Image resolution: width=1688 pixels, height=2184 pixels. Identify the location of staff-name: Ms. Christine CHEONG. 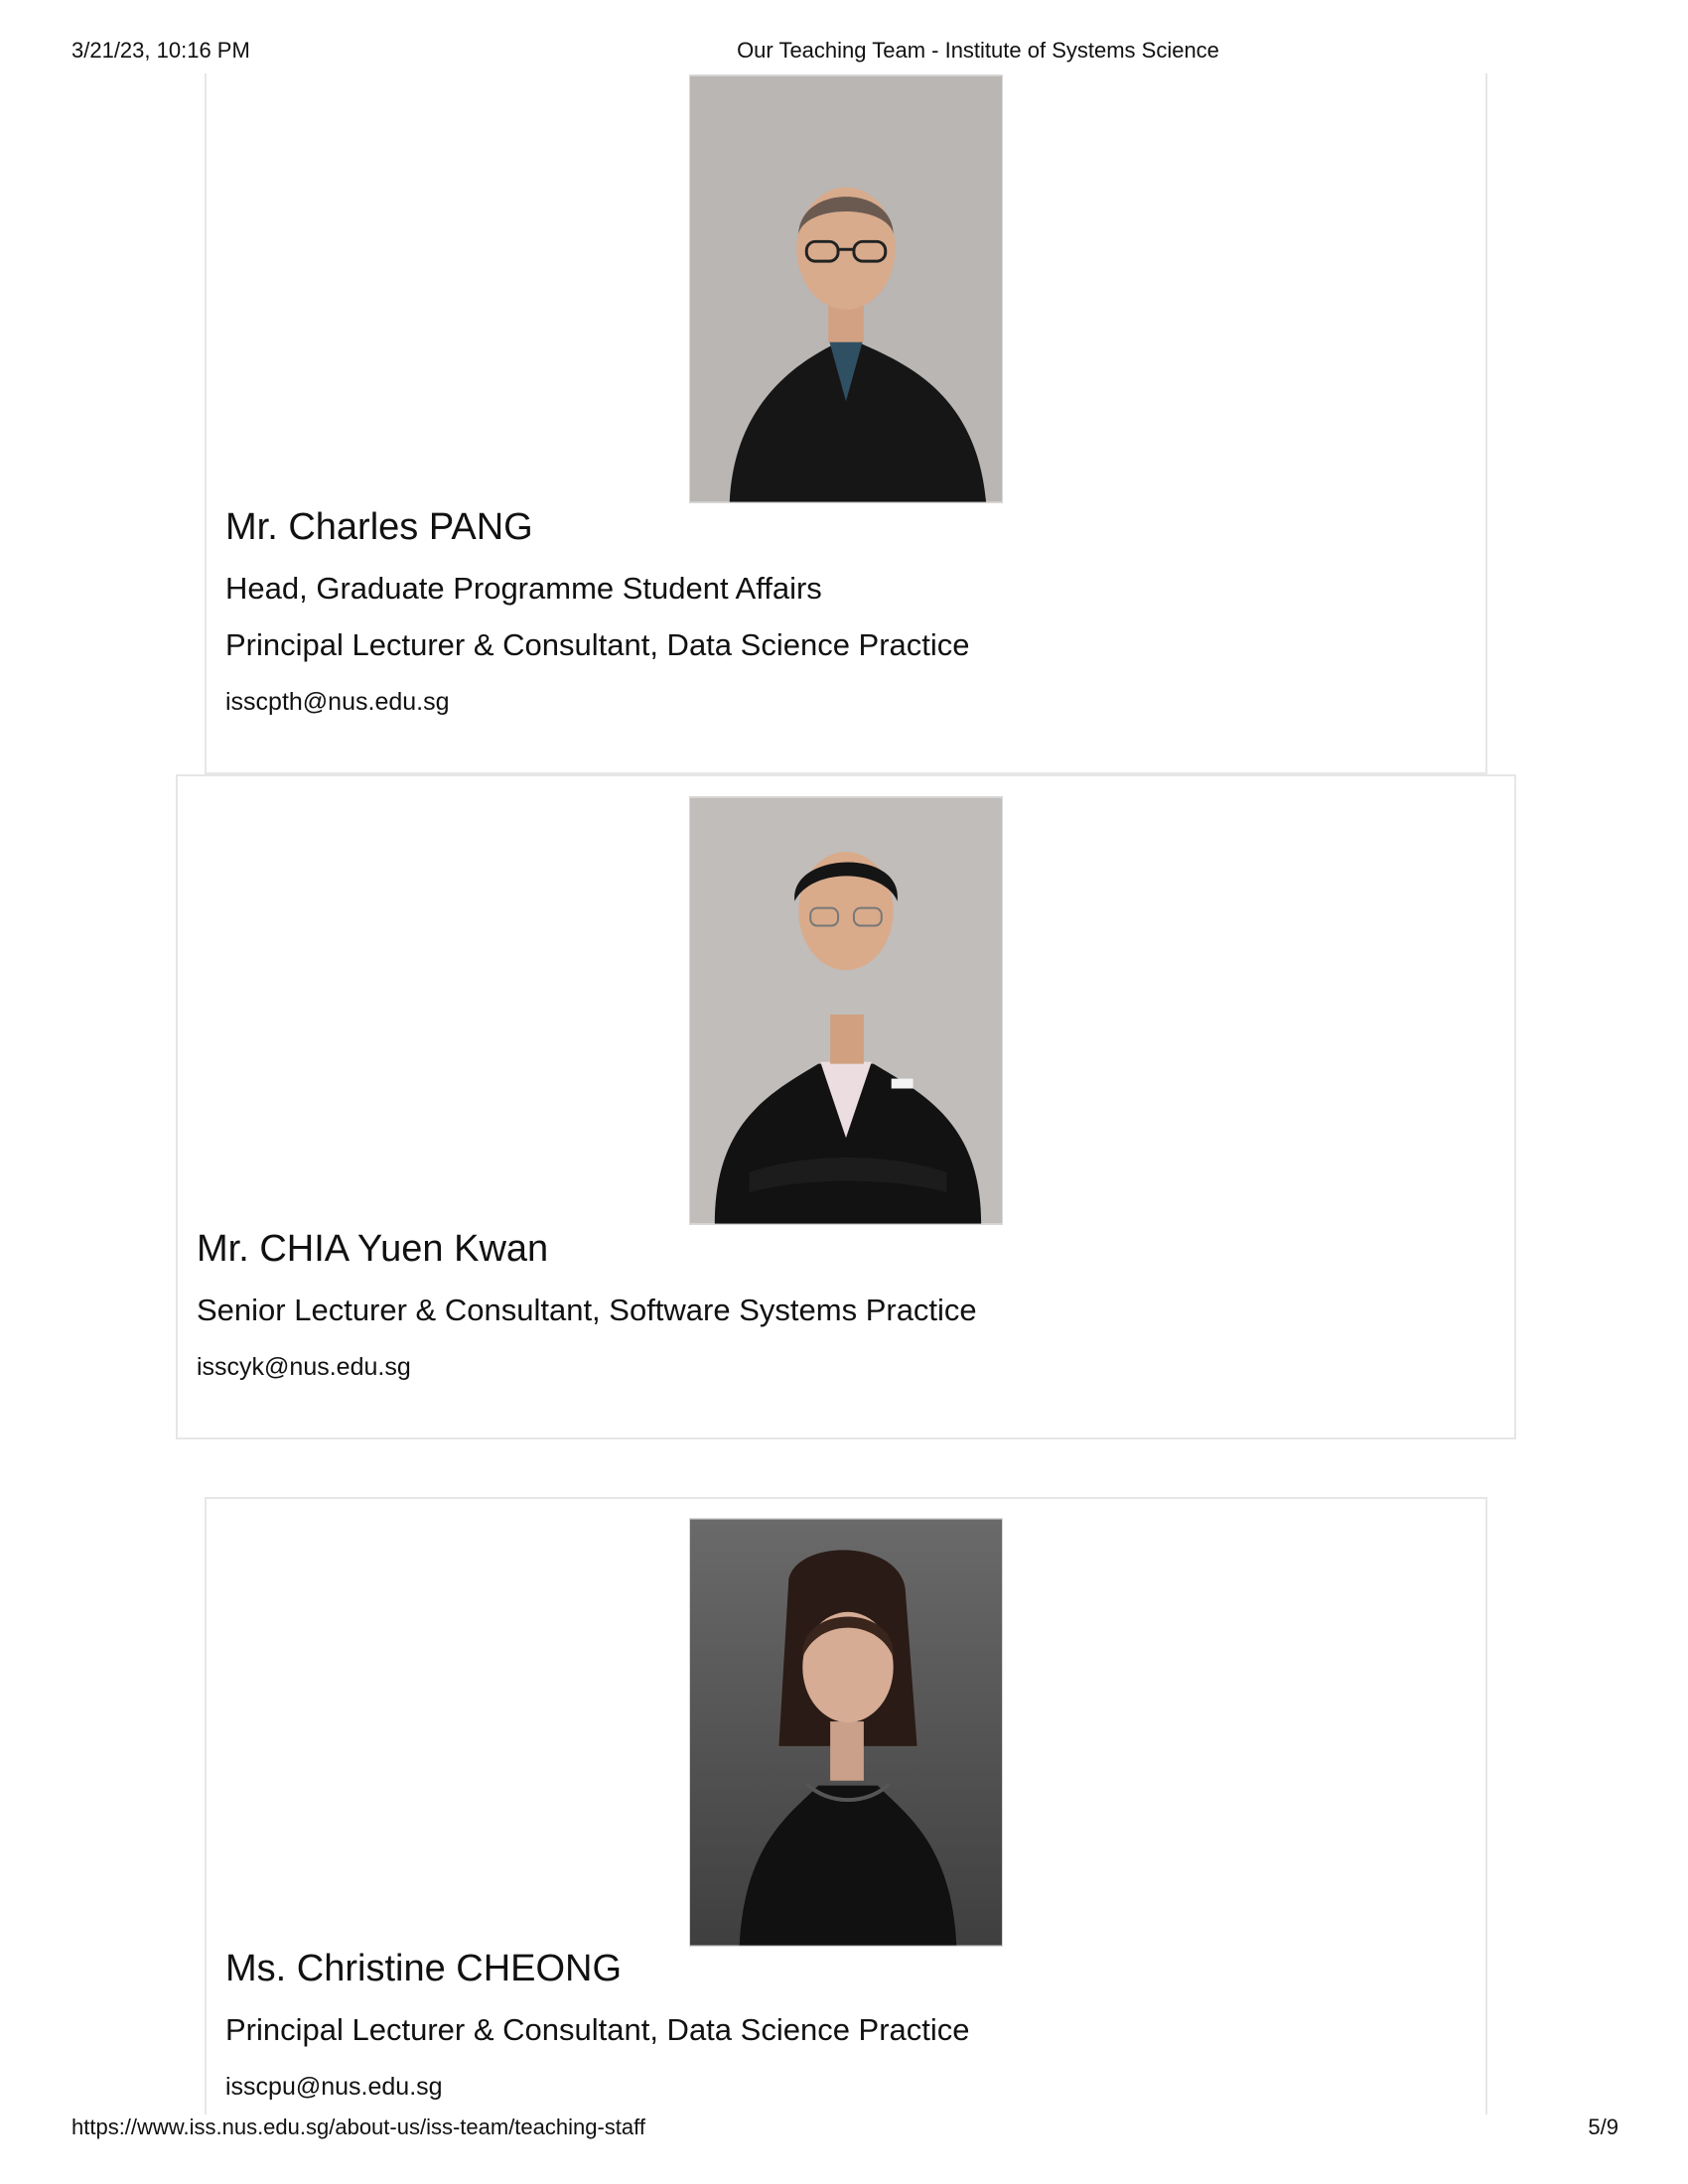
(424, 1968).